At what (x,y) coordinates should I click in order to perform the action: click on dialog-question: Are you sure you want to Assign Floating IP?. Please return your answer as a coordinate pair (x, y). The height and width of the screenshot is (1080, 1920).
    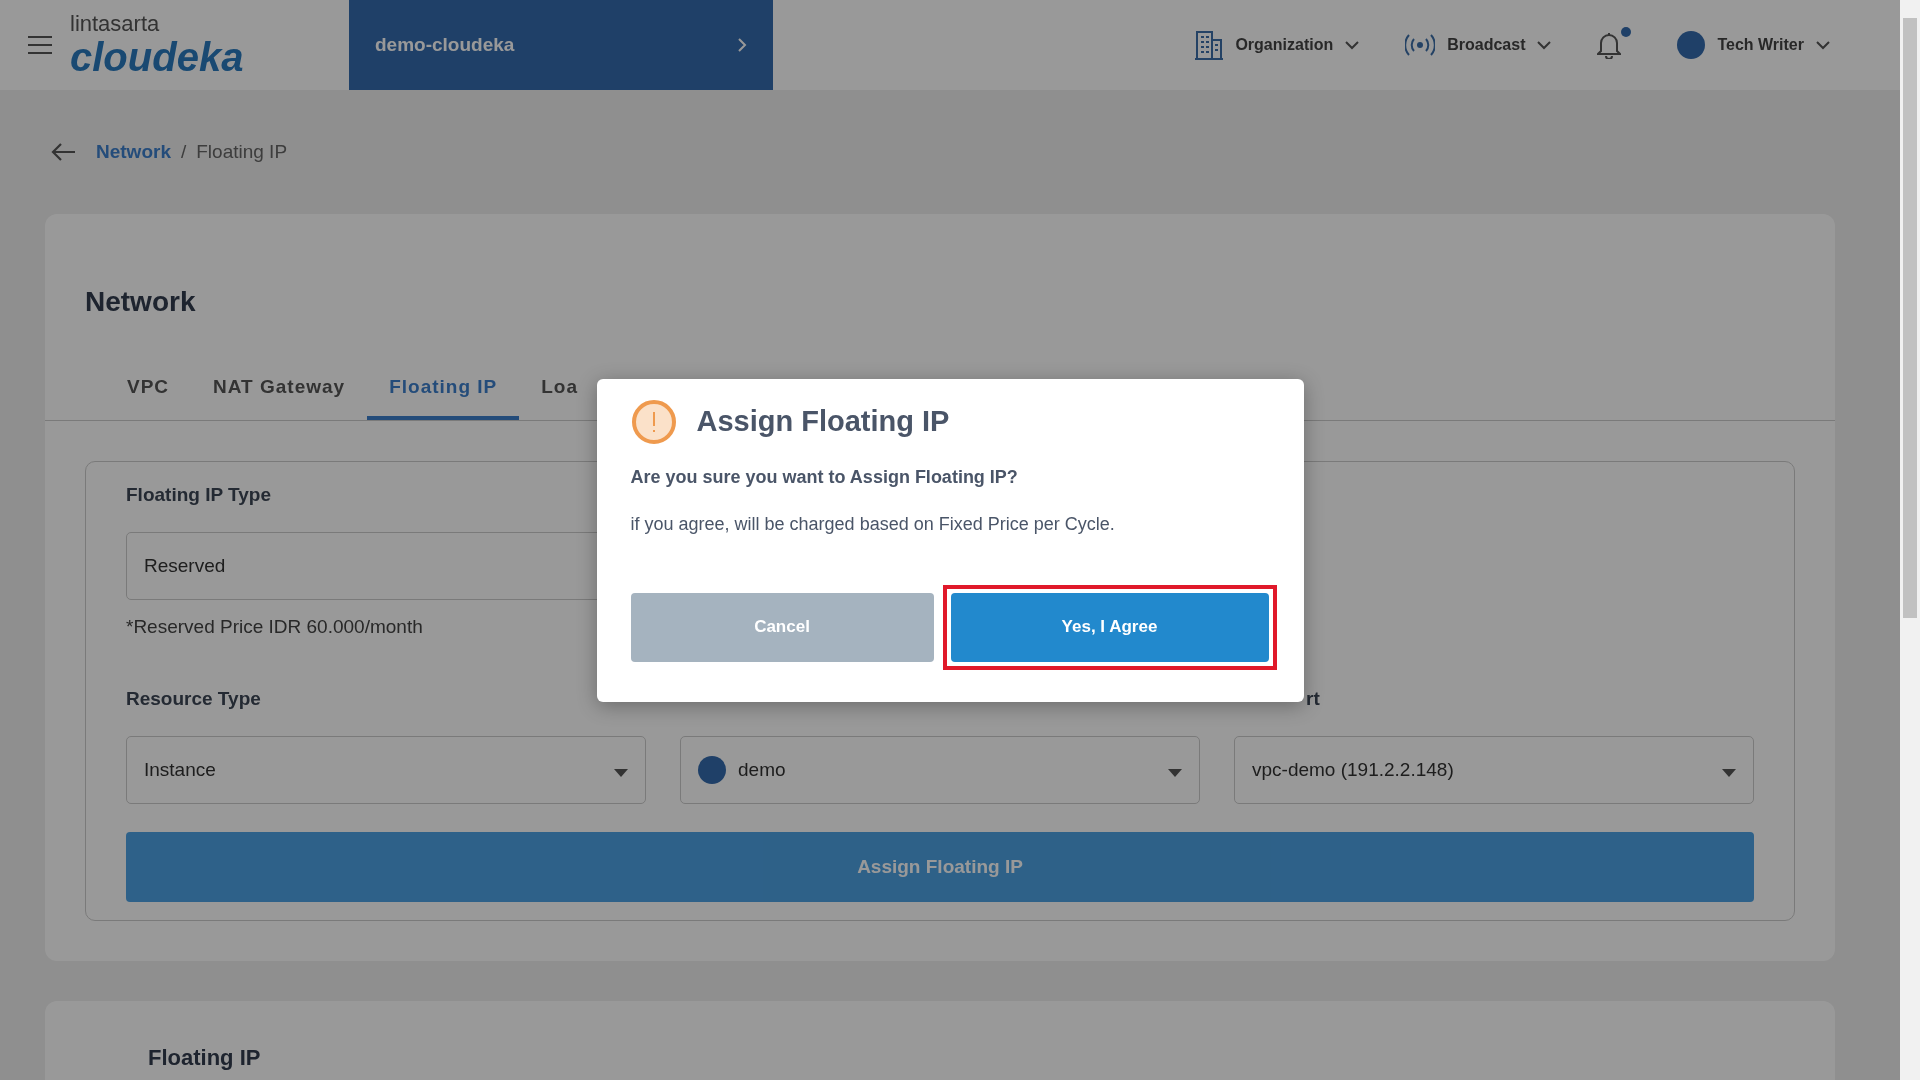
    Looking at the image, I should click on (824, 477).